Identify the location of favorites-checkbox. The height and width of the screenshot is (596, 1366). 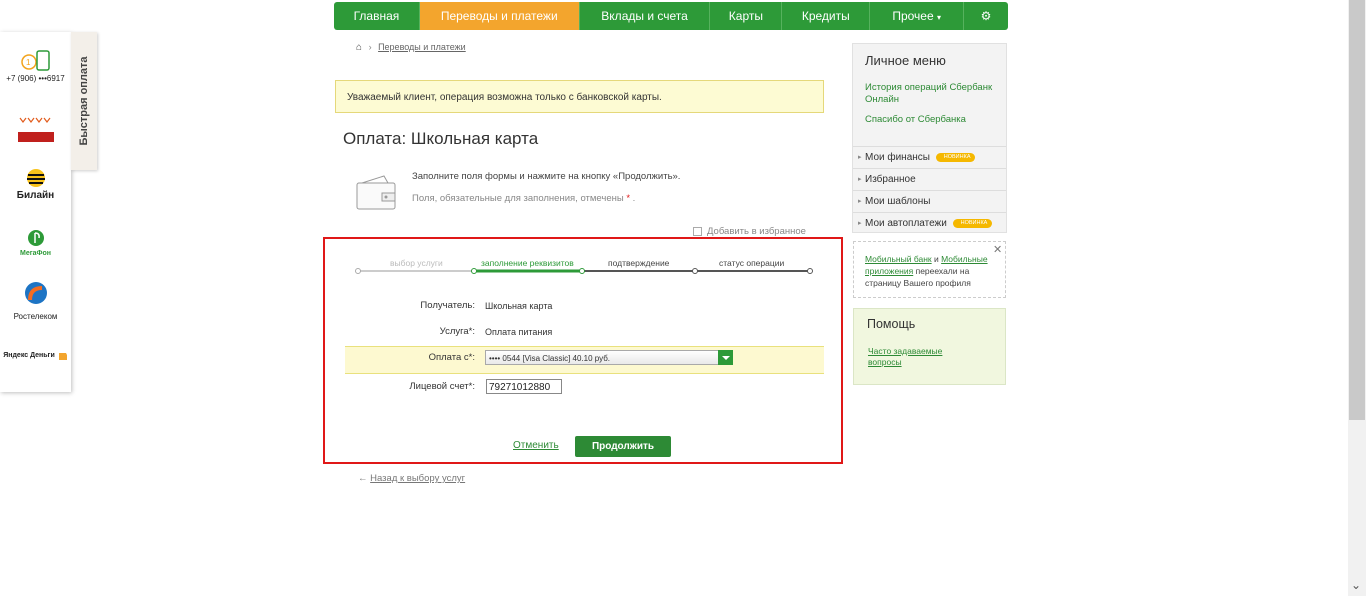
(697, 231).